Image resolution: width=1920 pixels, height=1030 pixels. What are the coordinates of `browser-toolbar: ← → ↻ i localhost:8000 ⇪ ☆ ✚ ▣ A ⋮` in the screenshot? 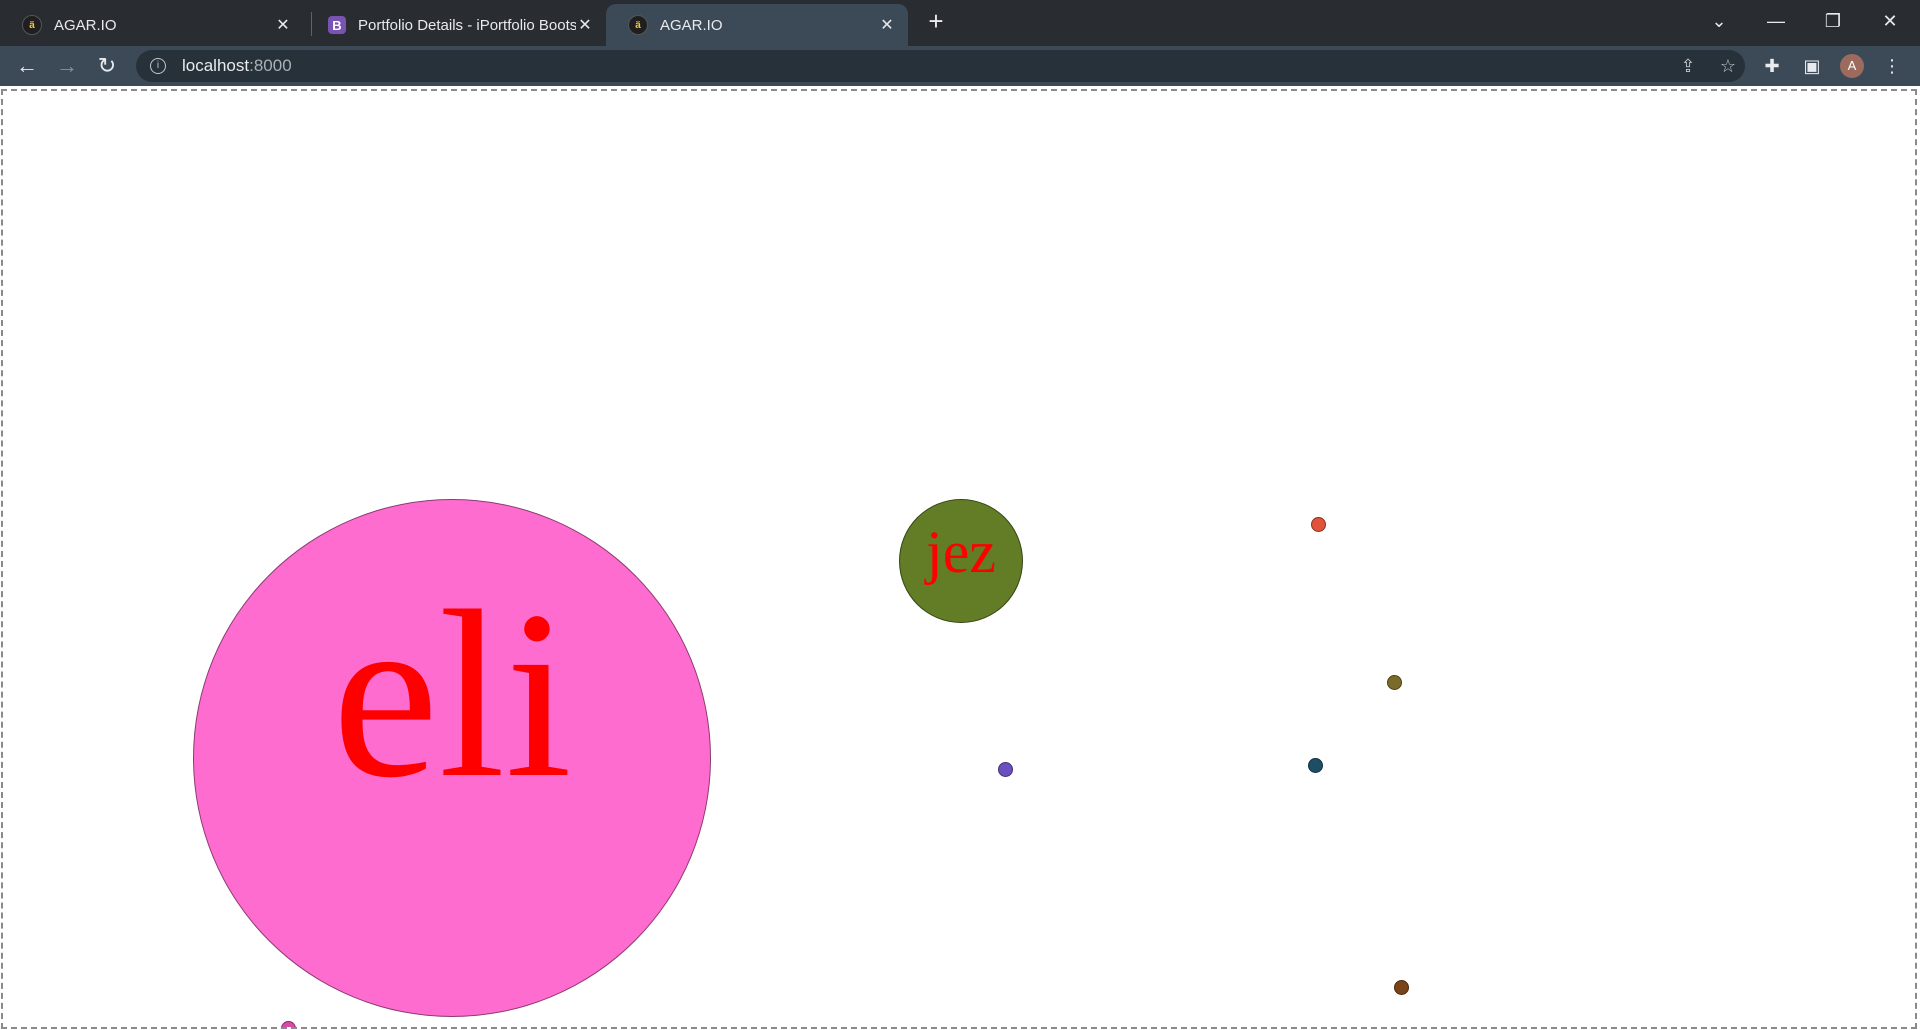 It's located at (960, 66).